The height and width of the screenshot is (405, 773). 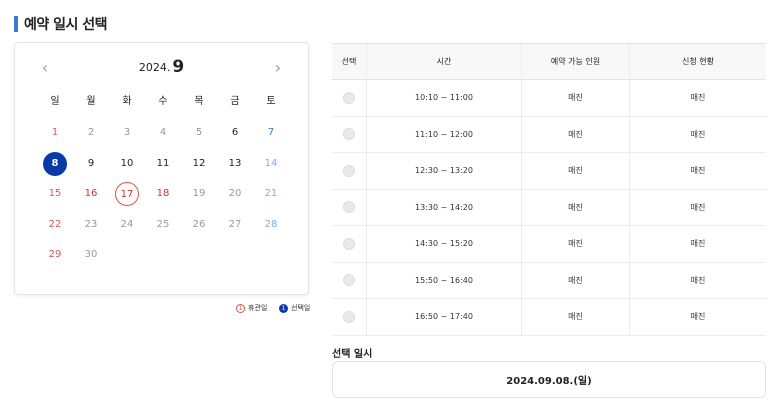 I want to click on calendar-day: 3, so click(x=127, y=132).